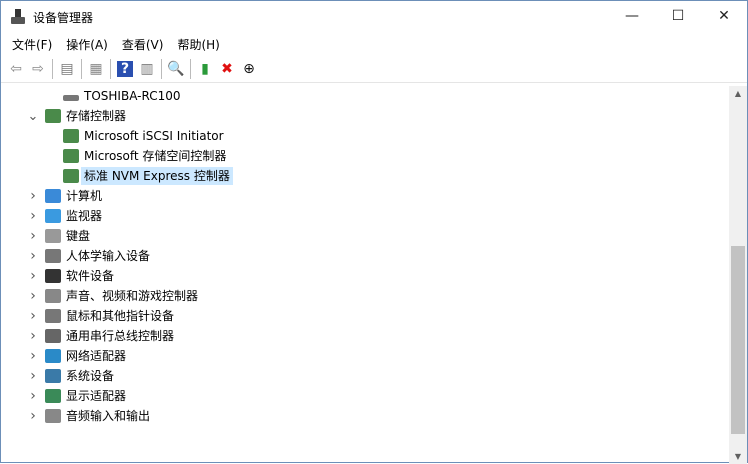 The image size is (748, 464). I want to click on tree-item-label: 音频输入和输出, so click(108, 416).